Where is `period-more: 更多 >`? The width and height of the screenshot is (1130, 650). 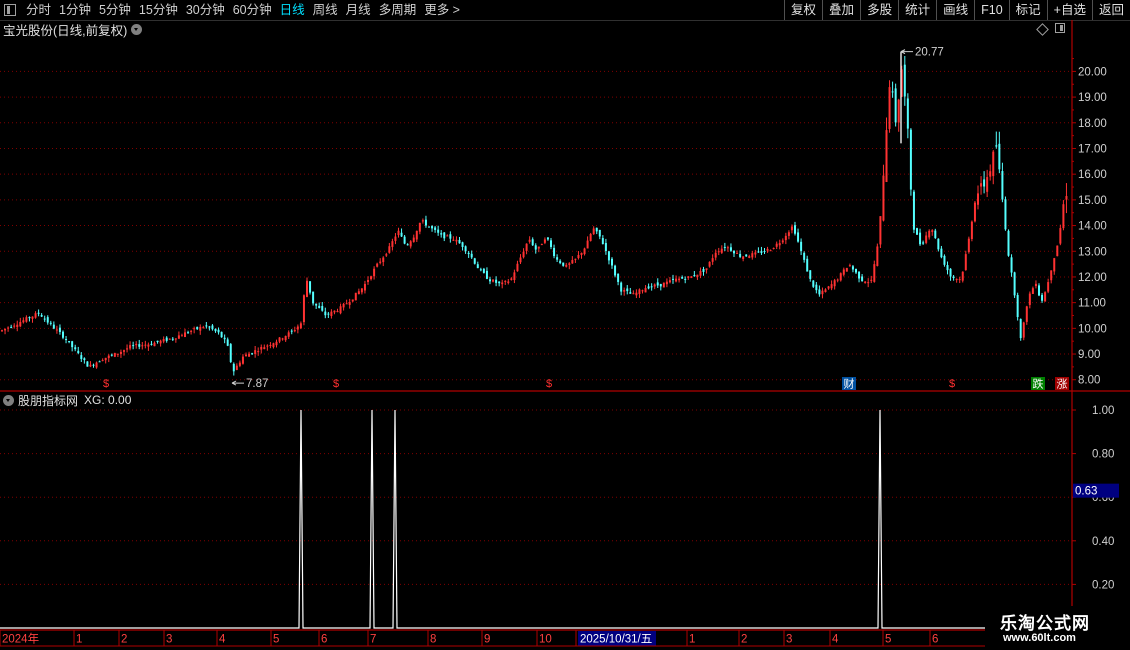
period-more: 更多 > is located at coordinates (442, 10).